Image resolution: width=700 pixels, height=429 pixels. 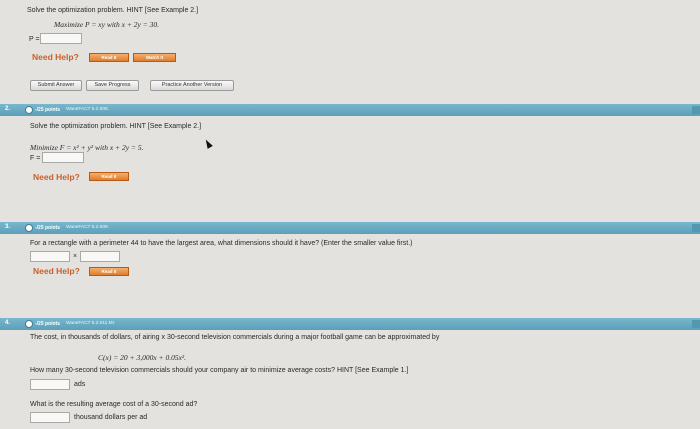 What do you see at coordinates (75, 256) in the screenshot?
I see `q3-times-sign: ×` at bounding box center [75, 256].